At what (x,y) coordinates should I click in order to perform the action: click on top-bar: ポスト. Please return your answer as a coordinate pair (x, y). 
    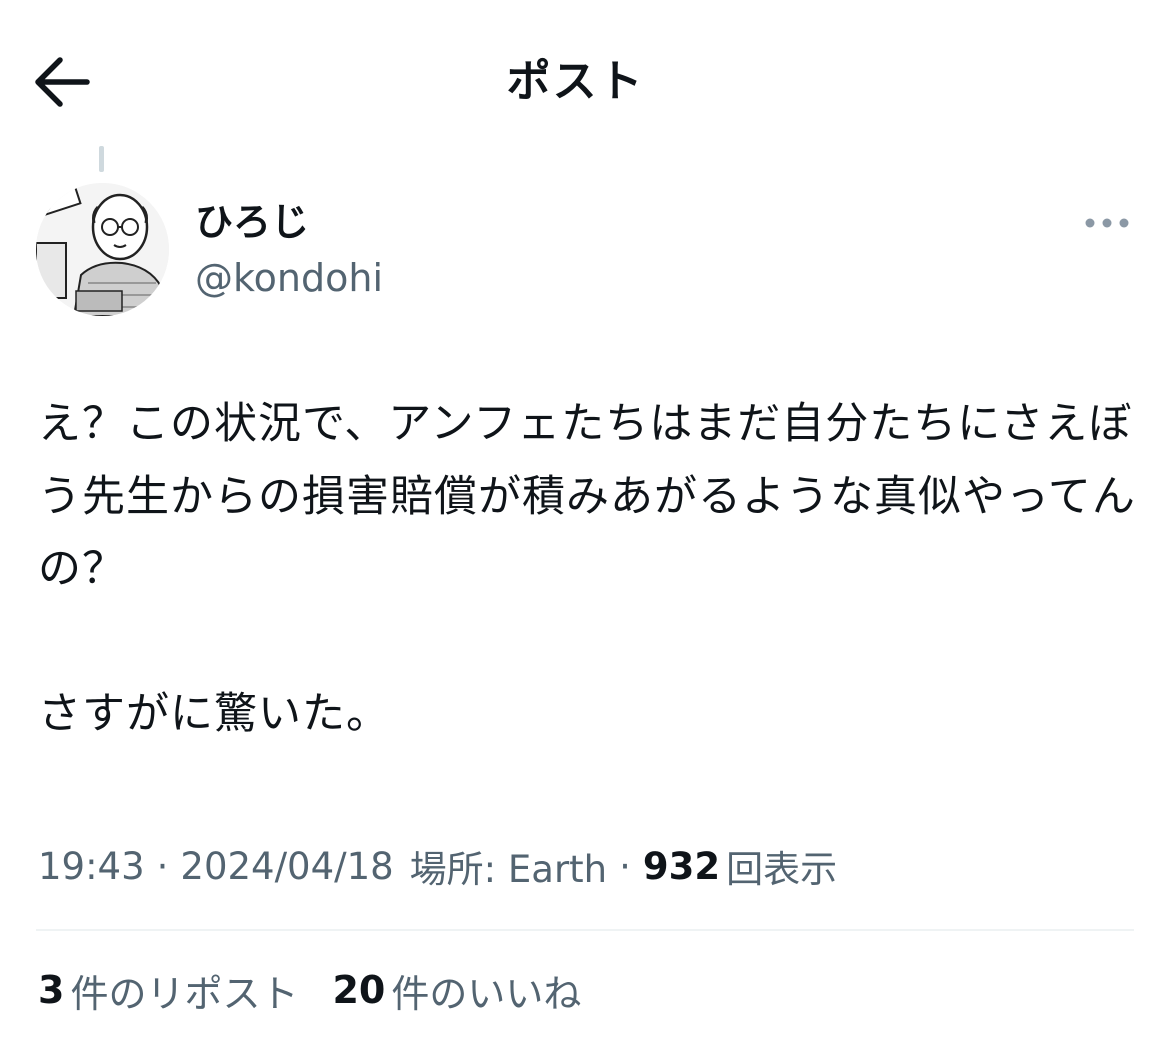
    Looking at the image, I should click on (575, 75).